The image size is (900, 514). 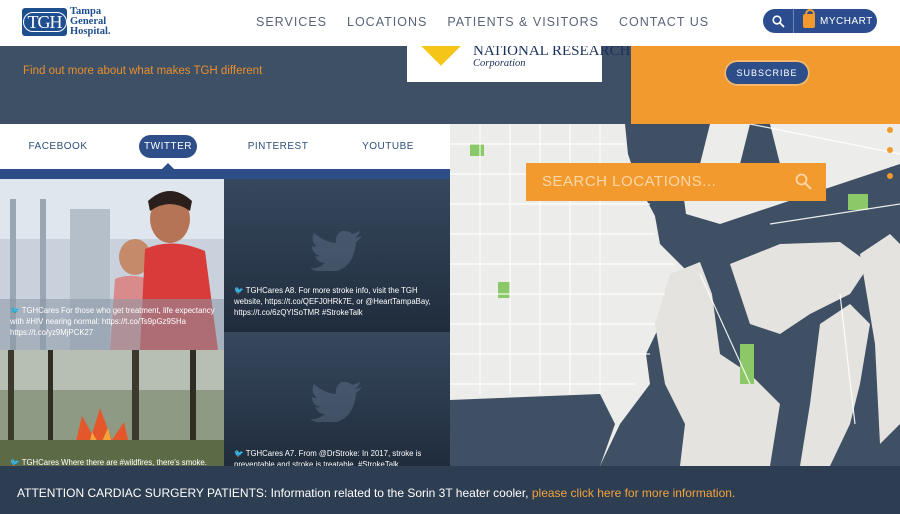 I want to click on tgh-logo: TGH Tampa General Hospital., so click(x=66, y=21).